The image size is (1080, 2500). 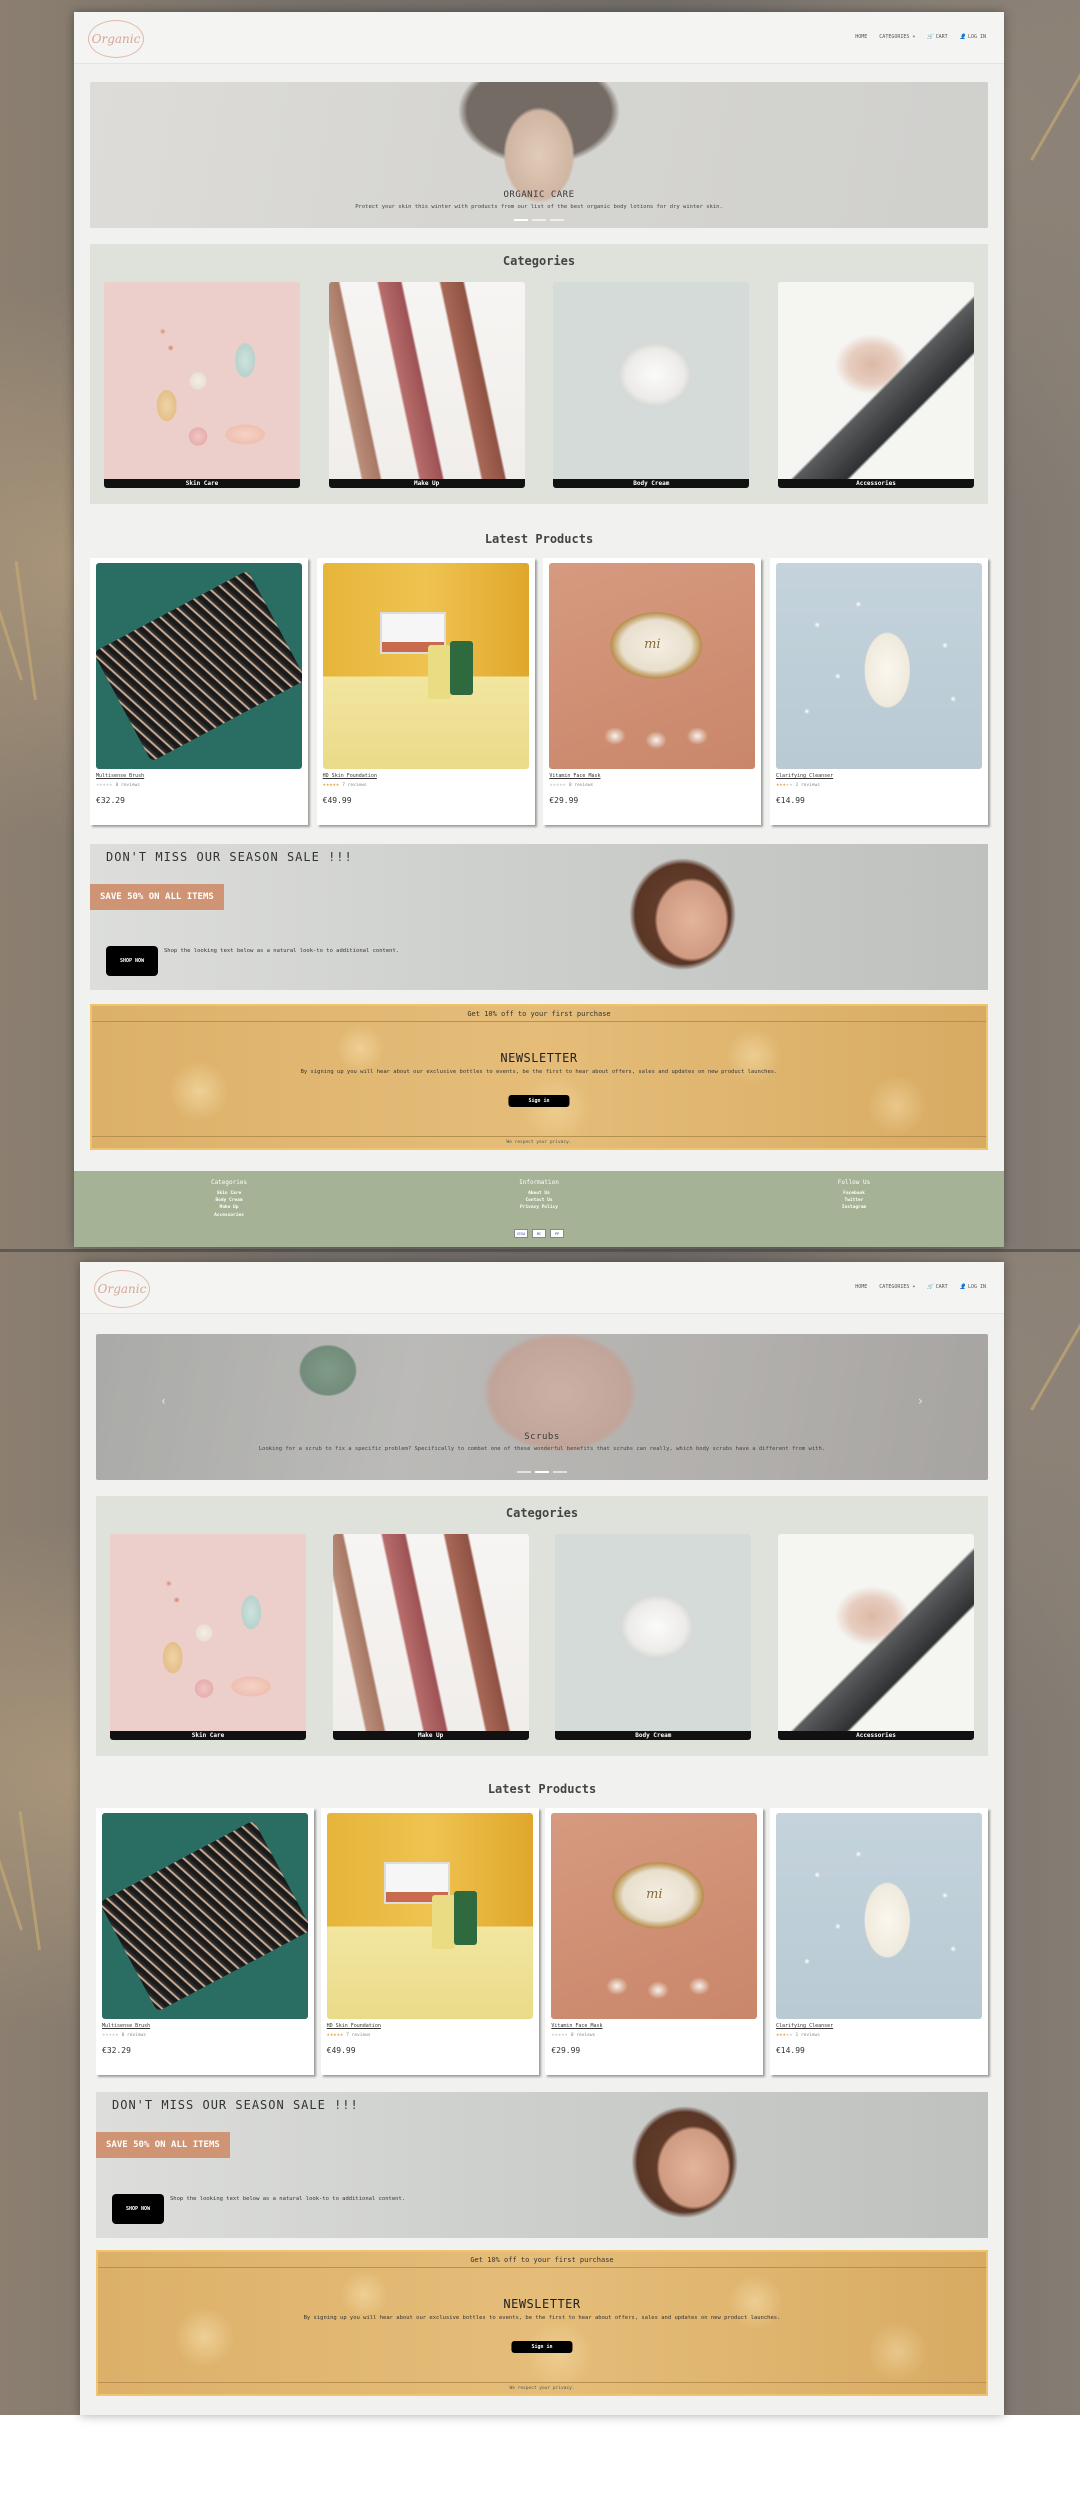 What do you see at coordinates (163, 1401) in the screenshot?
I see `carousel-prev-icon: ‹` at bounding box center [163, 1401].